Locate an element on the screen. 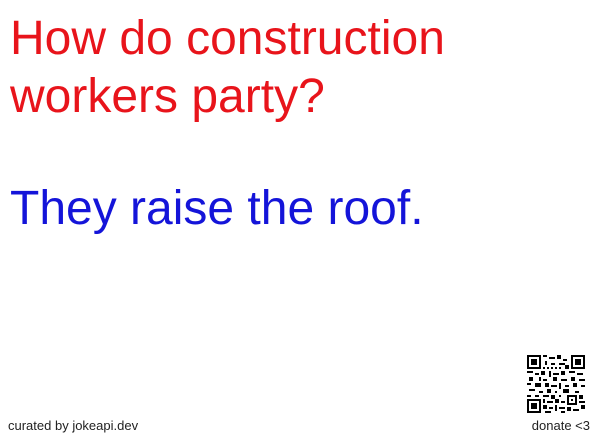 The height and width of the screenshot is (448, 600). donate-link: donate <3 is located at coordinates (561, 425).